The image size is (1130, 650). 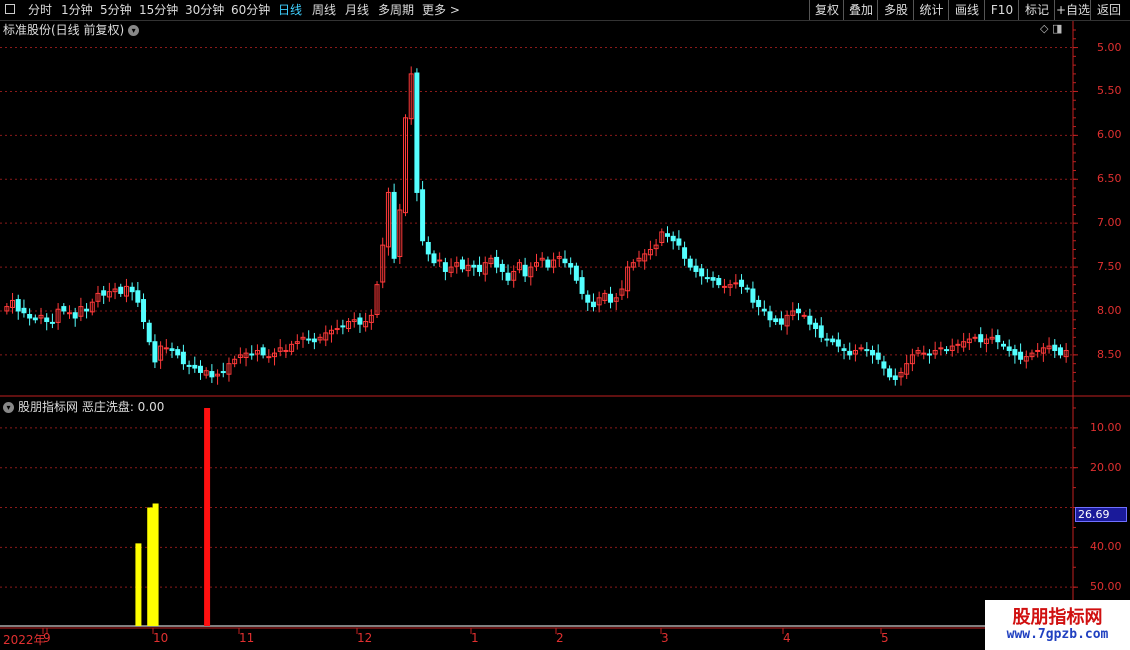 What do you see at coordinates (247, 638) in the screenshot?
I see `date-label: 11` at bounding box center [247, 638].